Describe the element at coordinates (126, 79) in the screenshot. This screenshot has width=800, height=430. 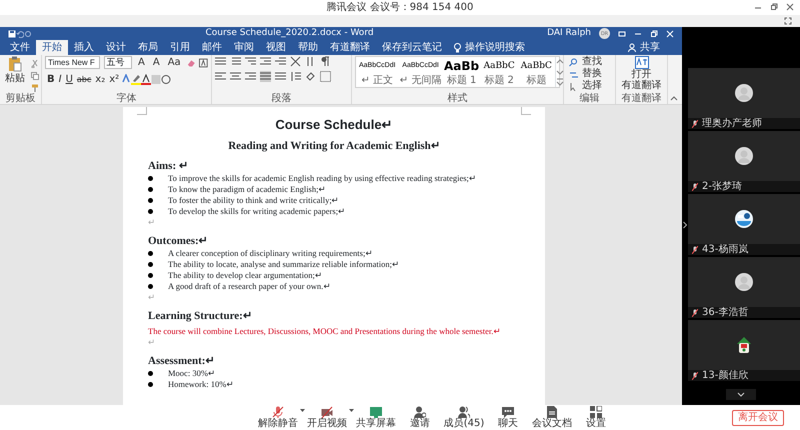
I see `text-effects-icon` at that location.